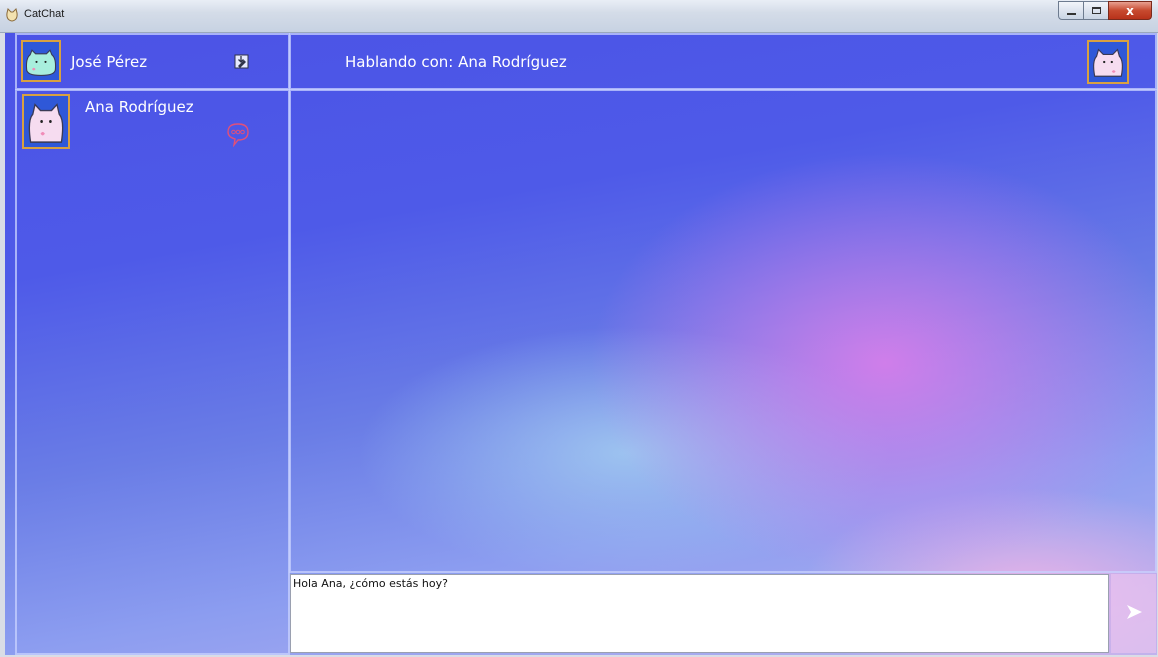 The height and width of the screenshot is (657, 1158). What do you see at coordinates (152, 126) in the screenshot?
I see `contact-item: Ana Rodríguez` at bounding box center [152, 126].